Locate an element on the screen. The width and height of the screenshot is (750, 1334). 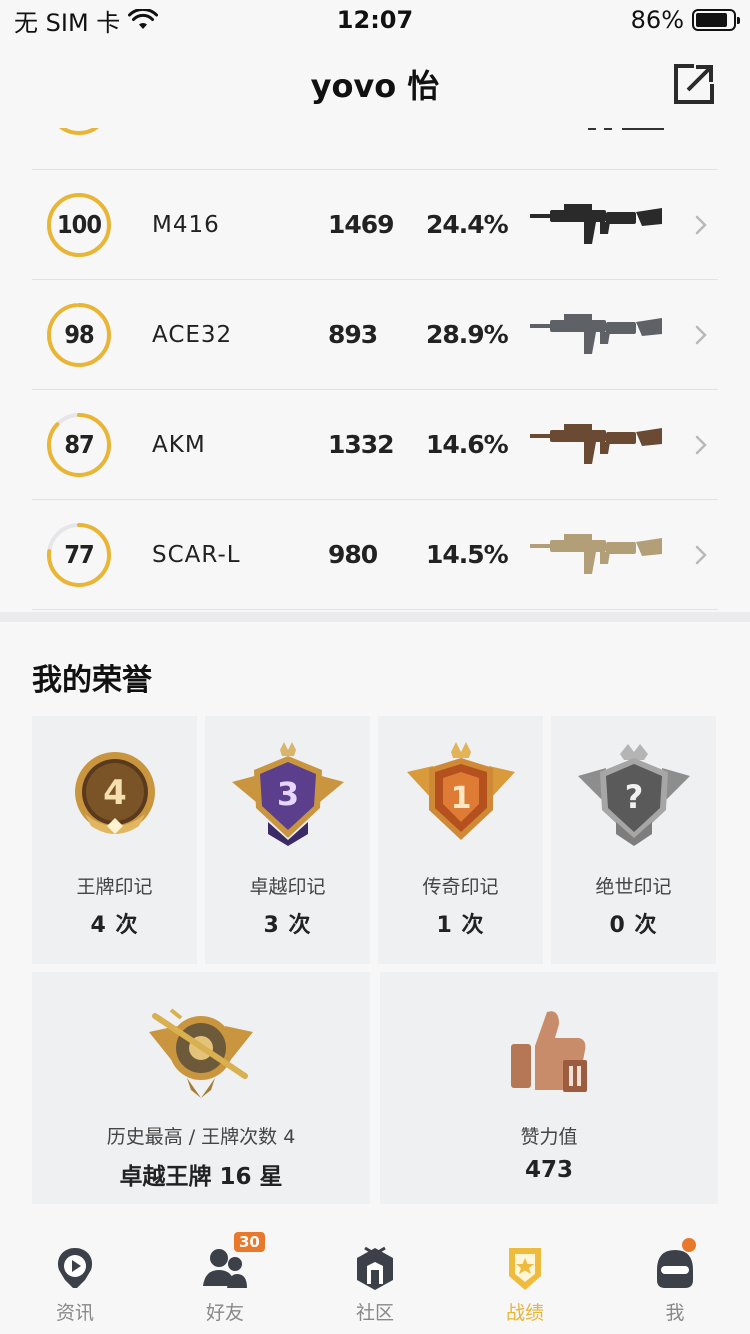
weapon-score: 100 is located at coordinates (79, 224).